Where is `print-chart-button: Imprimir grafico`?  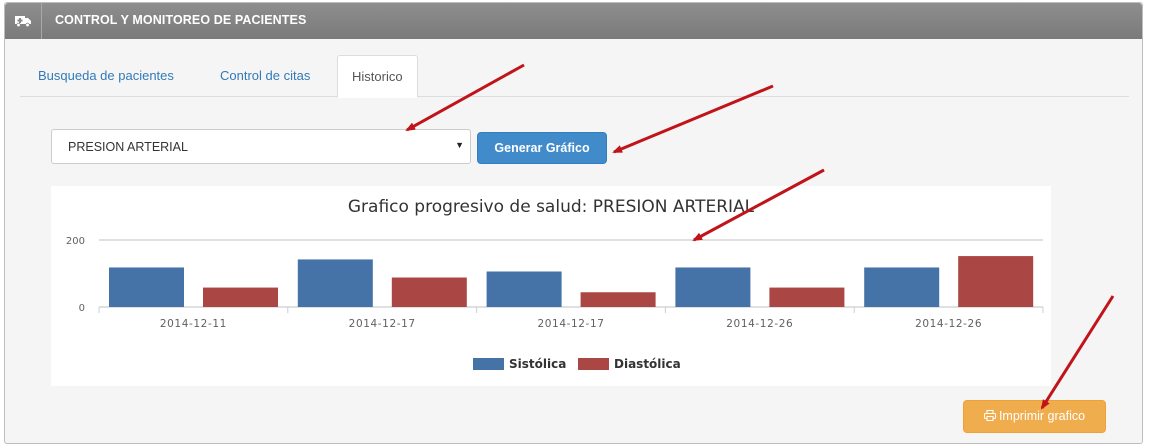
print-chart-button: Imprimir grafico is located at coordinates (1034, 416).